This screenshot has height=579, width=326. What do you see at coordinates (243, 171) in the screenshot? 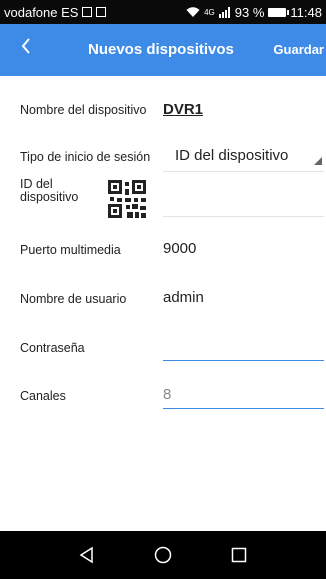
I see `login-type-underline` at bounding box center [243, 171].